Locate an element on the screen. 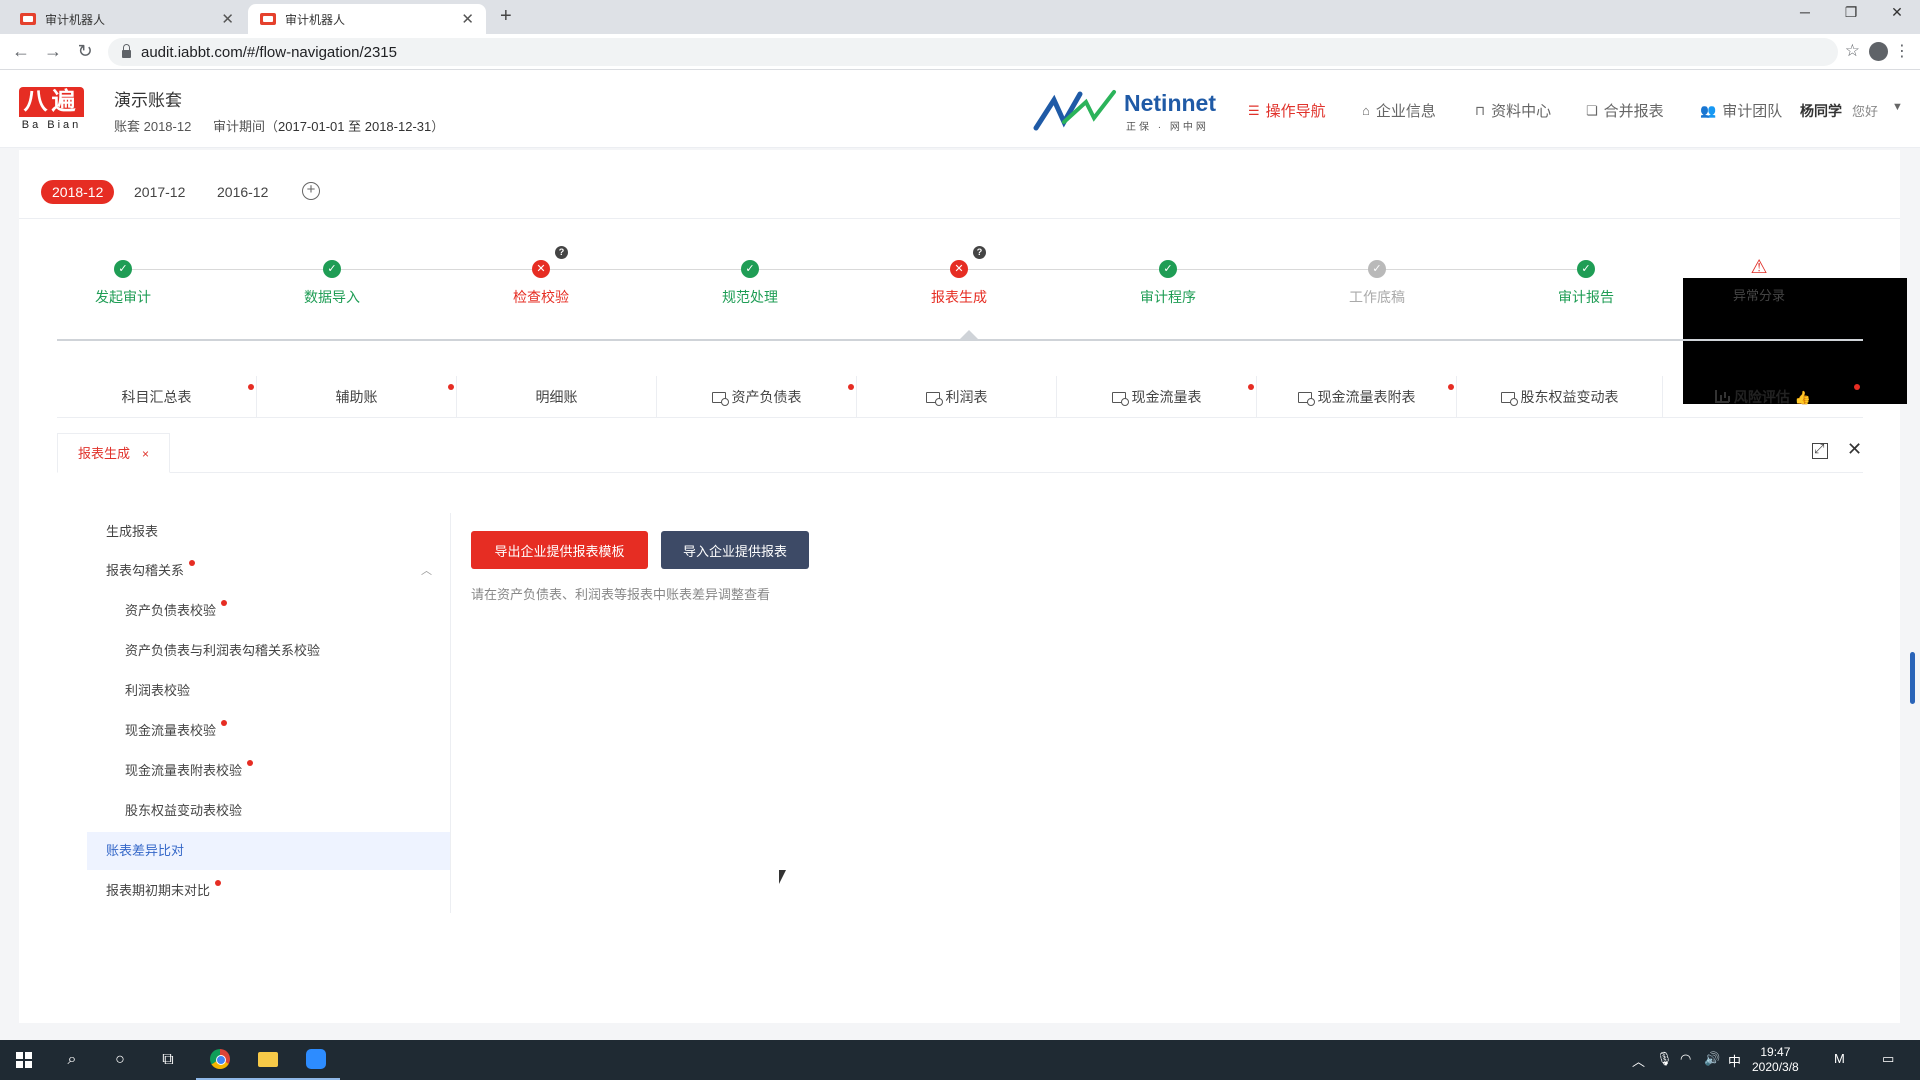  step-abnormal-entries: ⚠ 异常分录 is located at coordinates (1759, 281).